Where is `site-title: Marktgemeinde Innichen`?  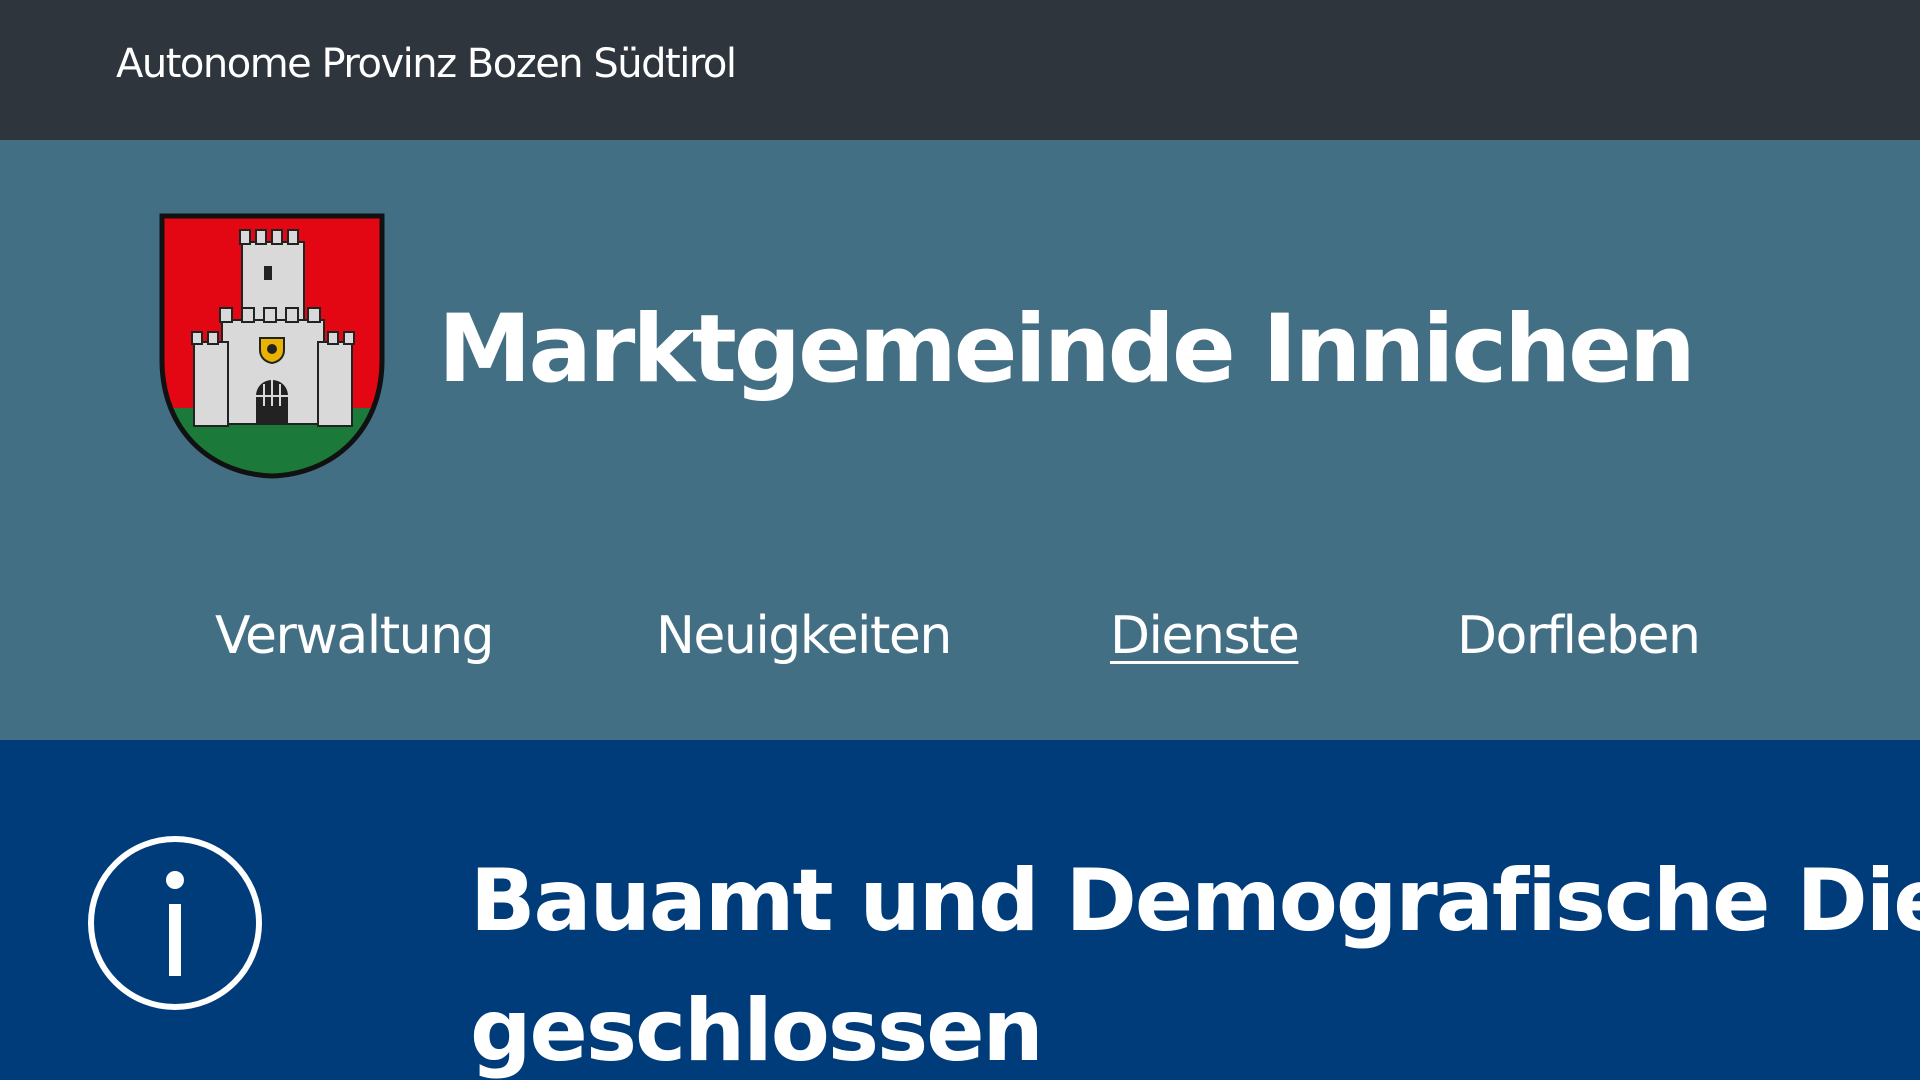
site-title: Marktgemeinde Innichen is located at coordinates (1067, 350).